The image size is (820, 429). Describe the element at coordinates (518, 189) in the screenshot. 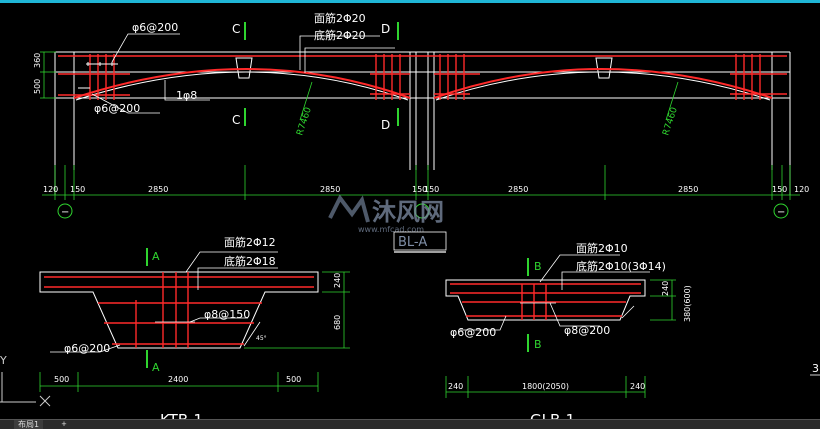

I see `span-dim-7: 2850` at that location.